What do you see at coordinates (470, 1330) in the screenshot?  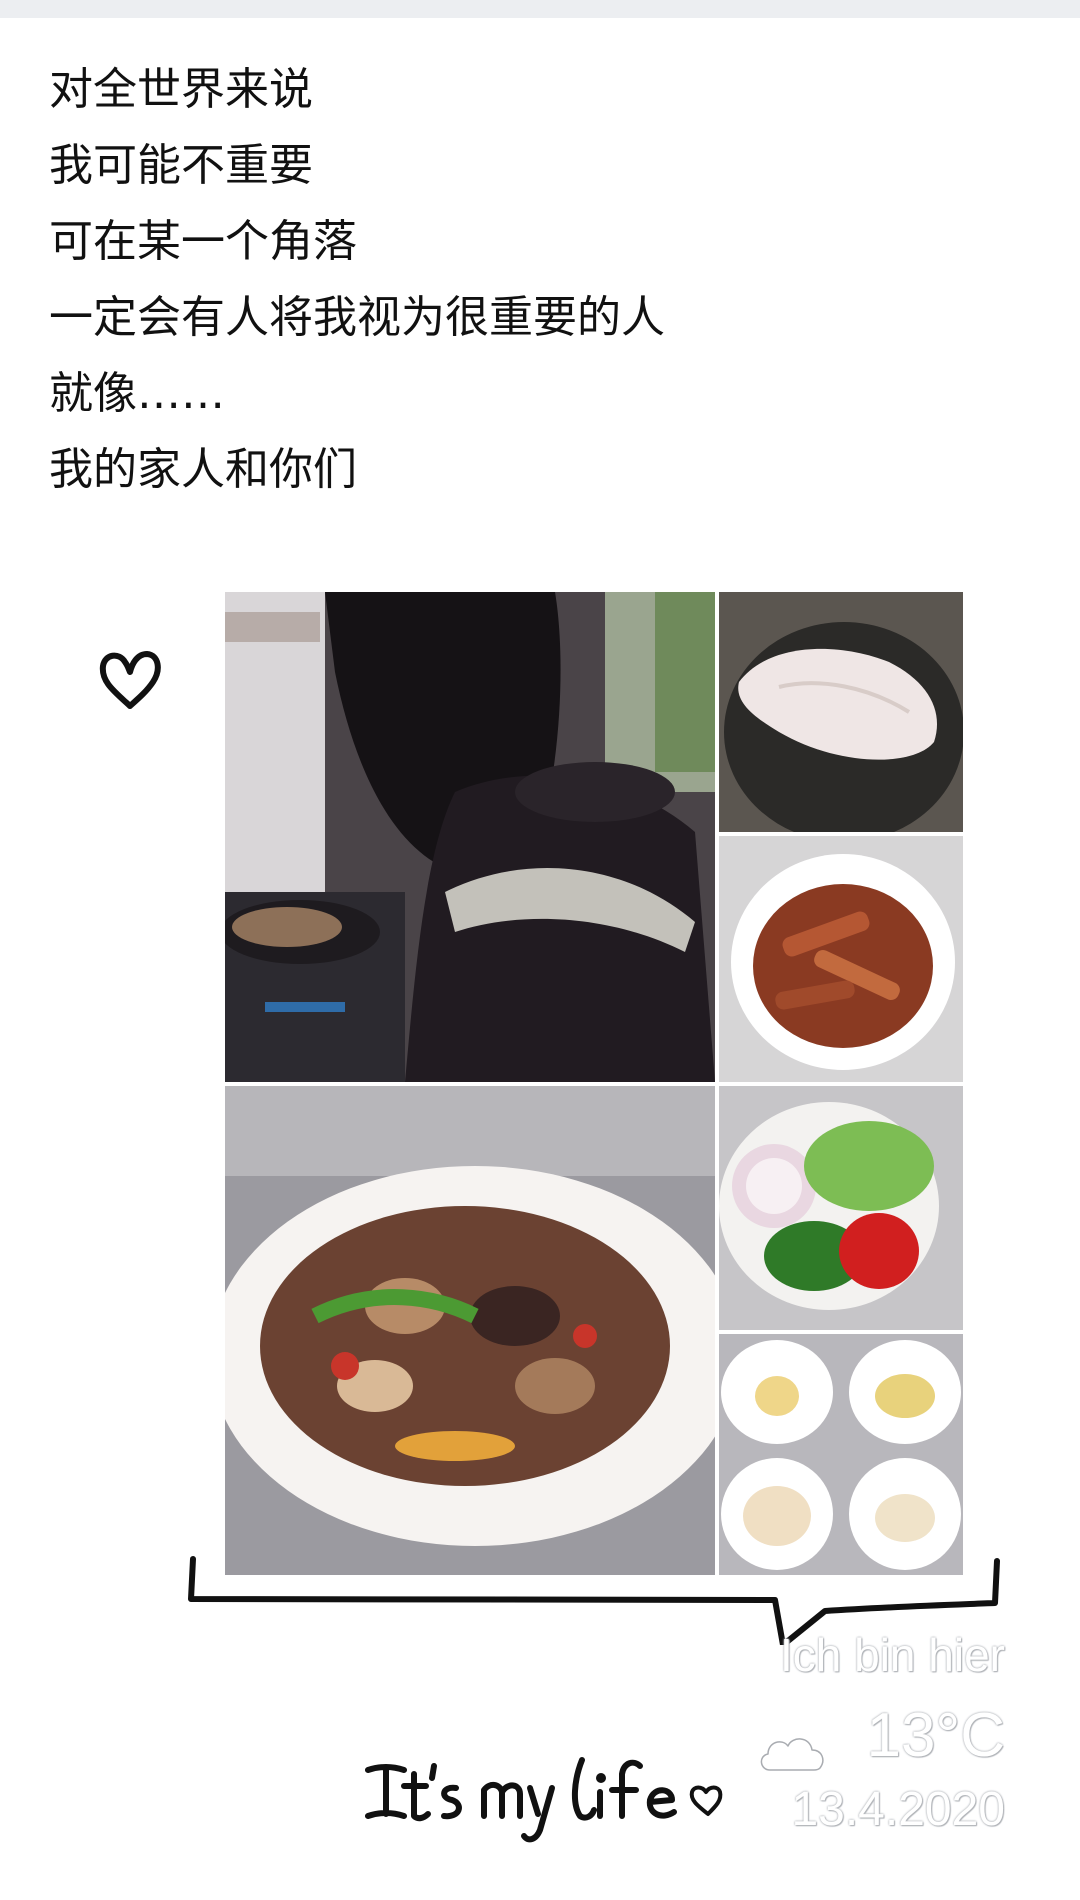 I see `photo-final-dish` at bounding box center [470, 1330].